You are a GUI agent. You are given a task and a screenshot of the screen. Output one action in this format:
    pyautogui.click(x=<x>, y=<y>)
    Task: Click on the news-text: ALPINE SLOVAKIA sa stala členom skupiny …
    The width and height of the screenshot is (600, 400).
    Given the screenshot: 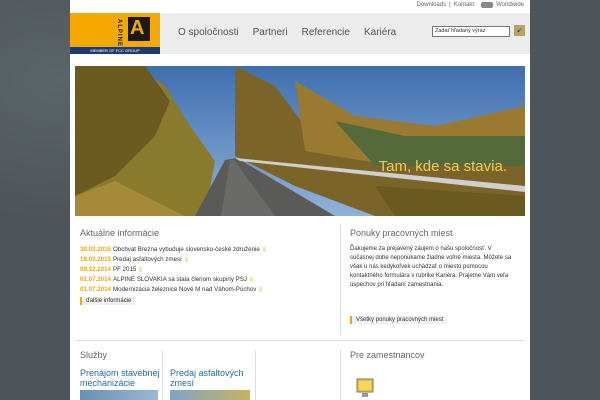 What is the action you would take?
    pyautogui.click(x=180, y=279)
    